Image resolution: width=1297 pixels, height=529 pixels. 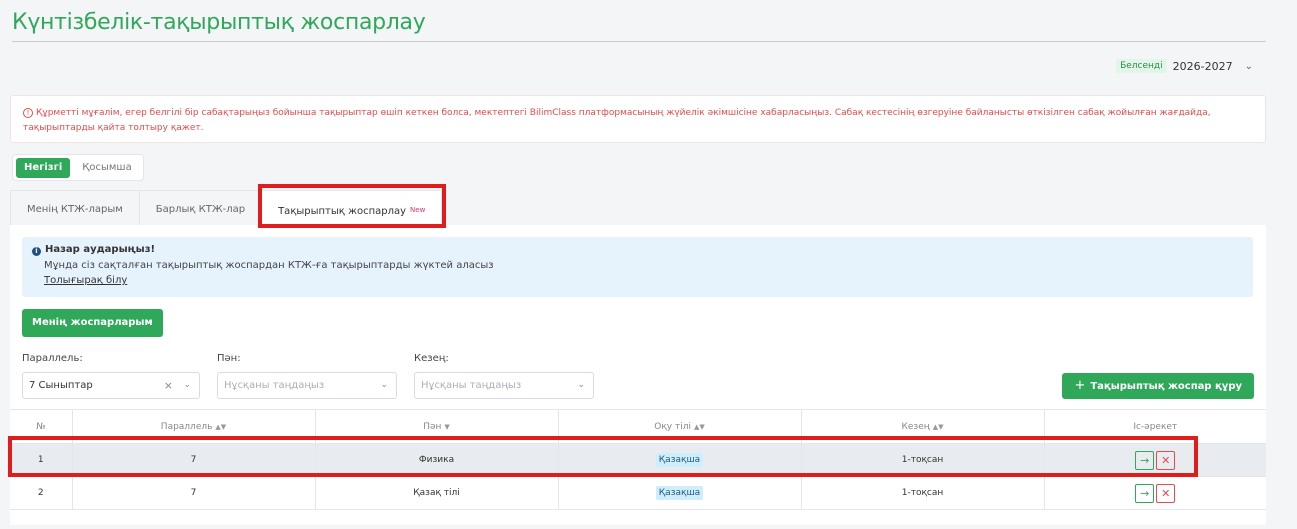 I want to click on status-badge: Белсенді, so click(x=1141, y=66).